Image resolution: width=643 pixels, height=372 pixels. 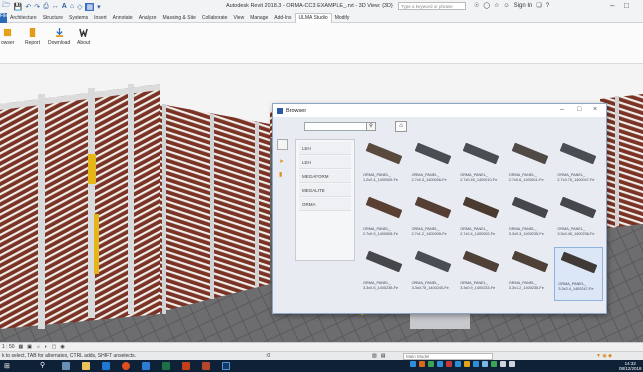 I want to click on selection-icons: ▼ ◉ ◆, so click(x=604, y=356).